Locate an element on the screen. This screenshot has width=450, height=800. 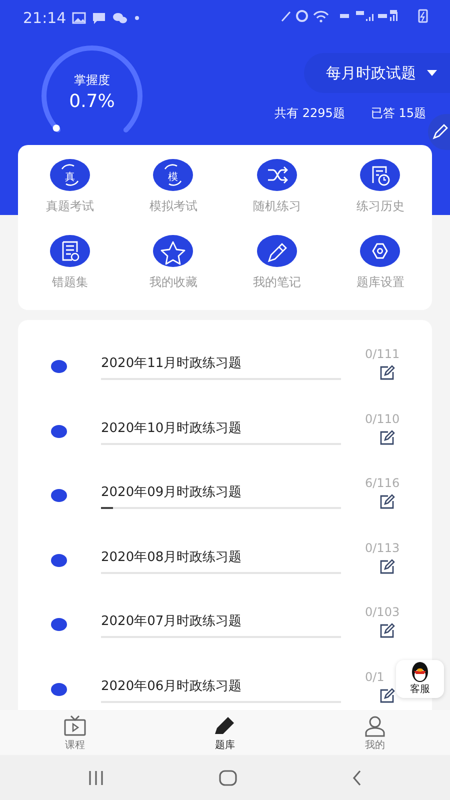
nav-tab: 题库 is located at coordinates (225, 732).